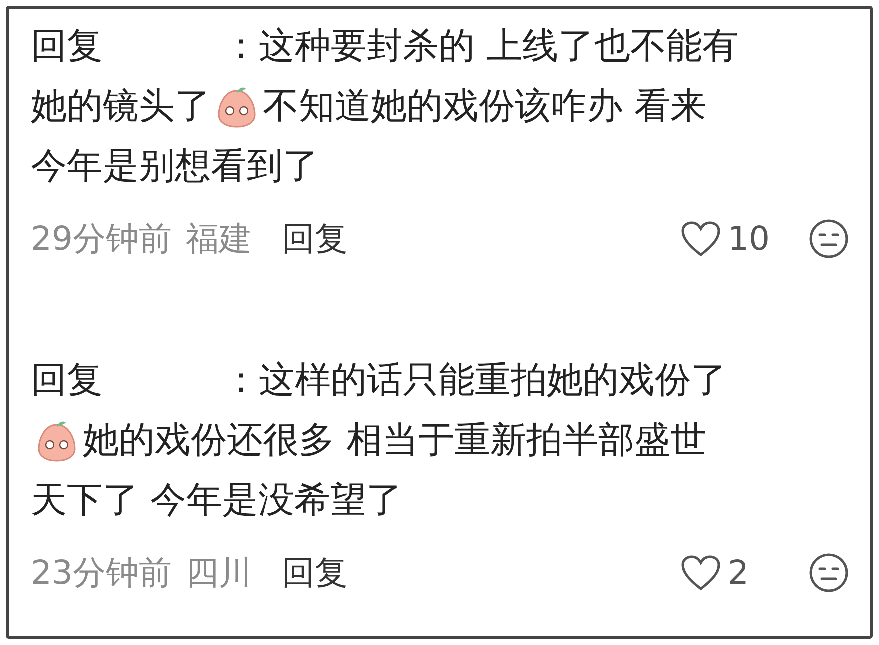  Describe the element at coordinates (475, 381) in the screenshot. I see `comment-text: ：这样的话只能重拍她的戏份了` at that location.